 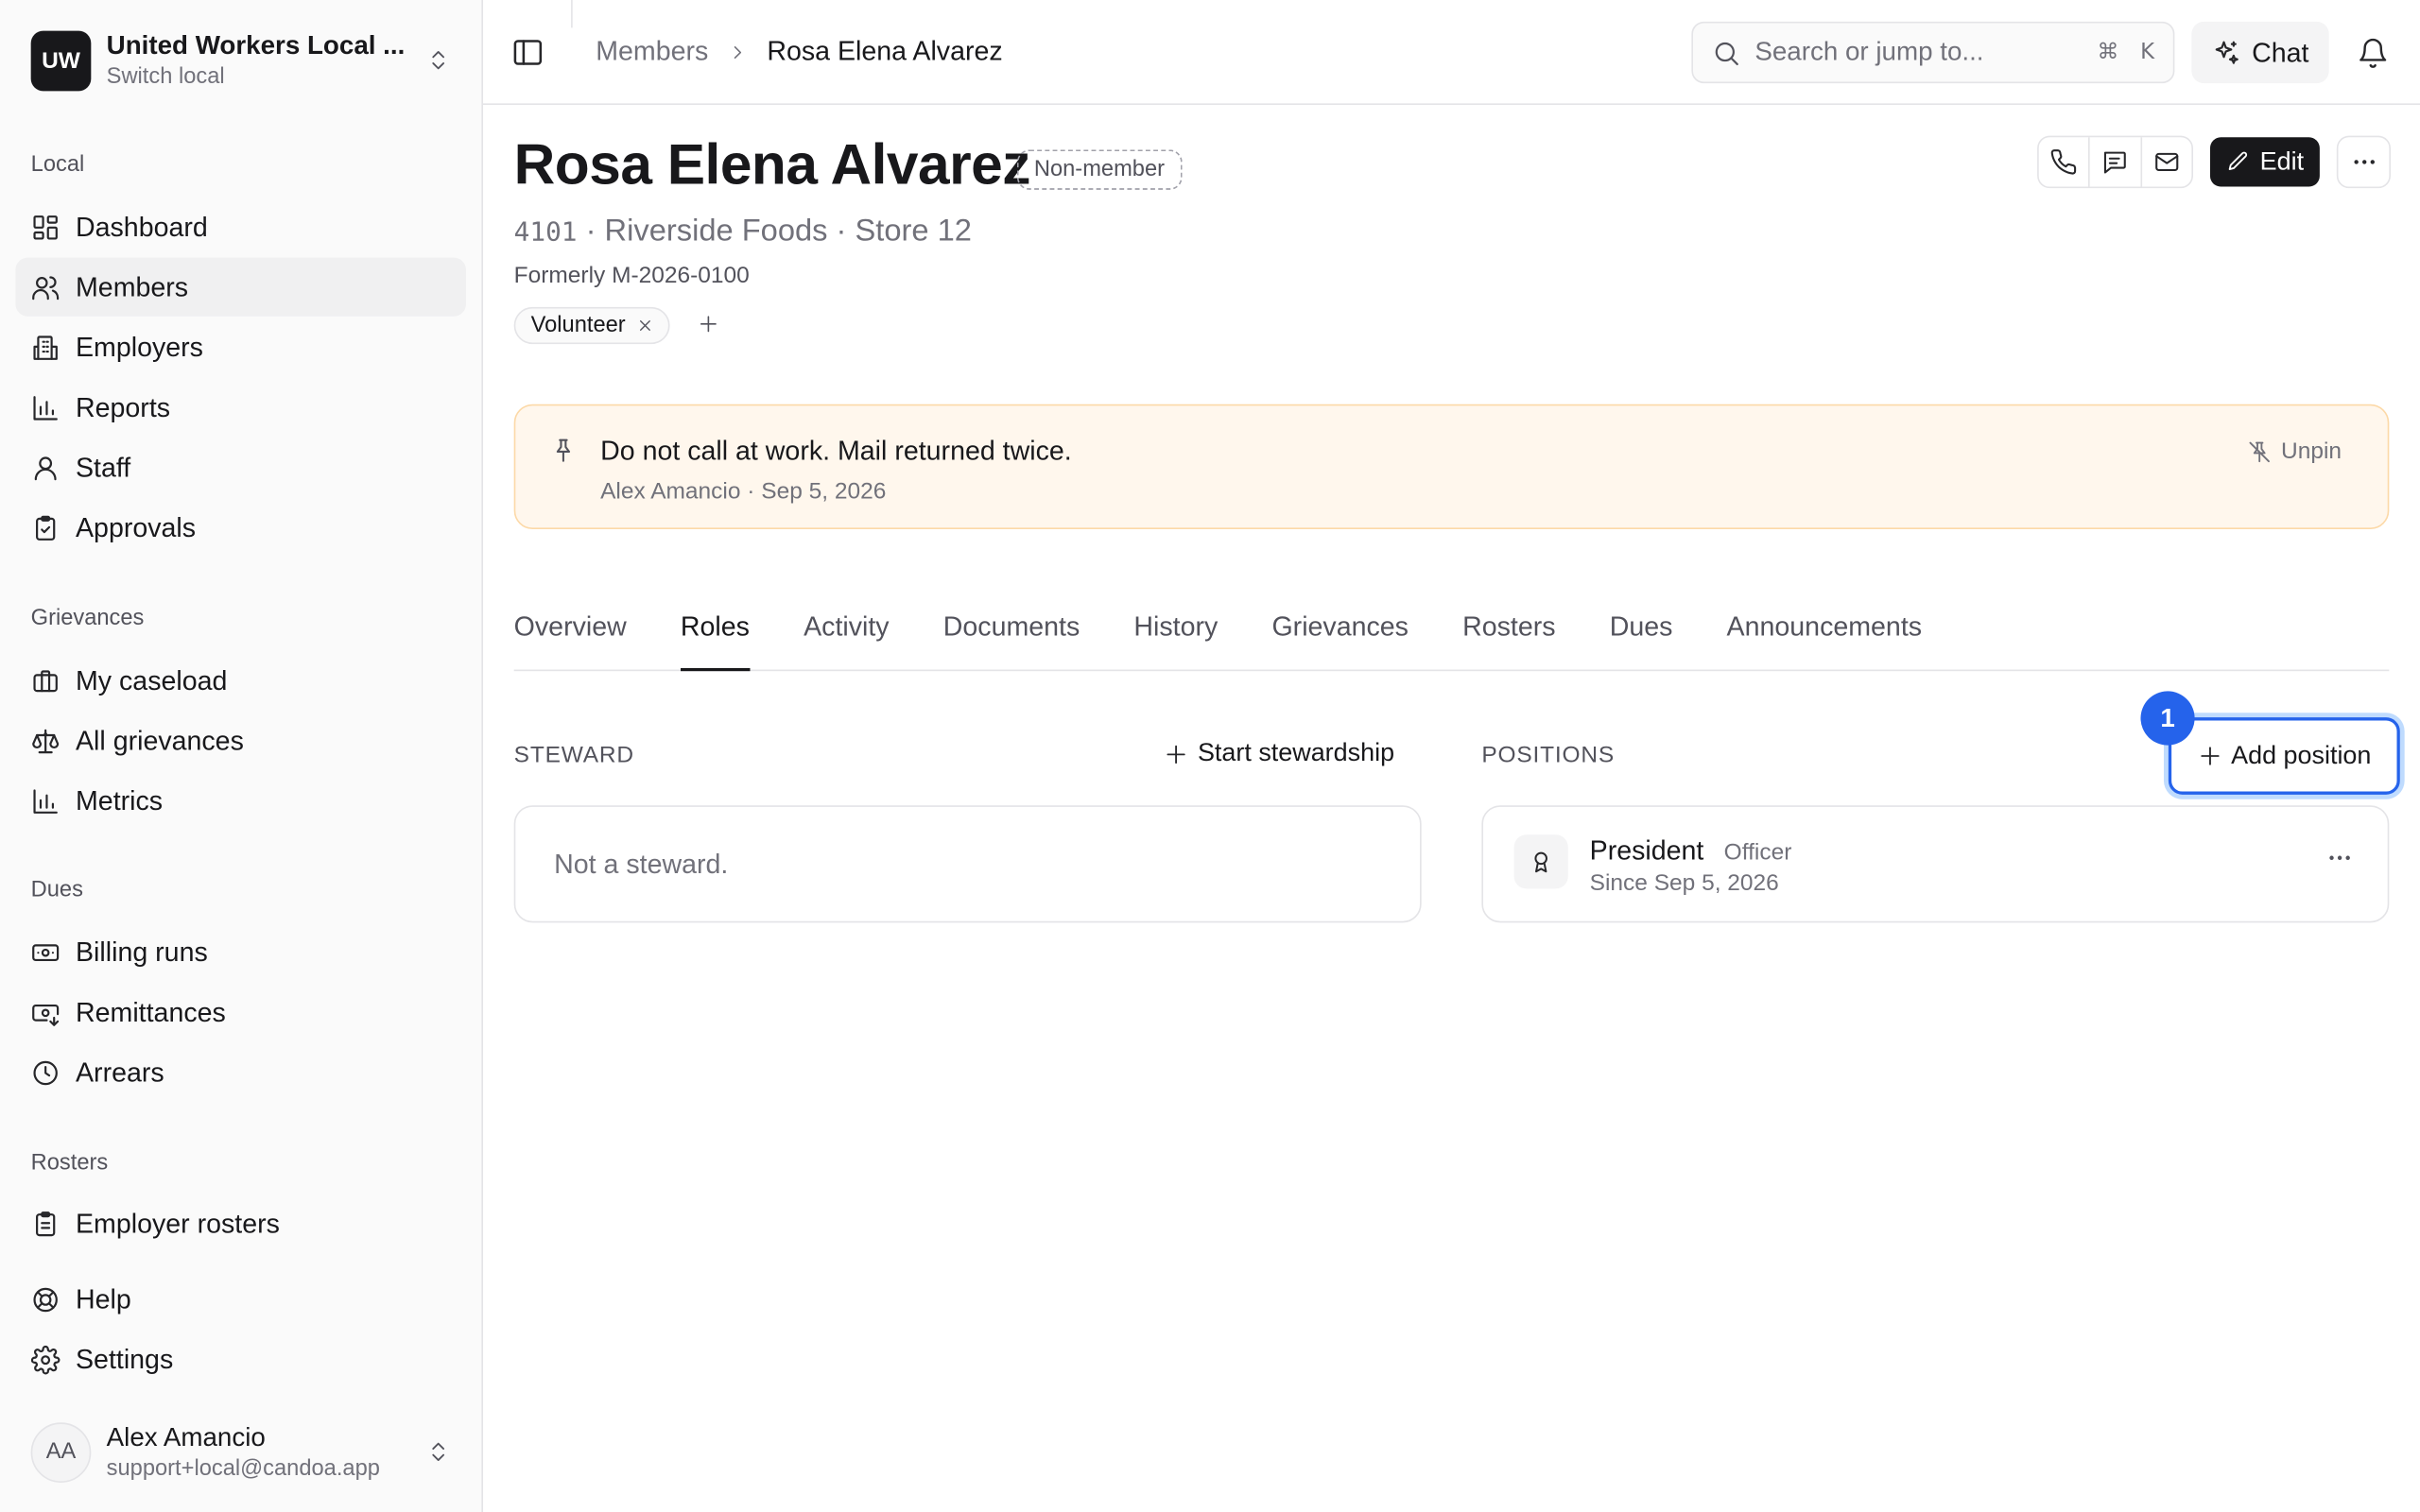 What do you see at coordinates (2064, 161) in the screenshot?
I see `call-button` at bounding box center [2064, 161].